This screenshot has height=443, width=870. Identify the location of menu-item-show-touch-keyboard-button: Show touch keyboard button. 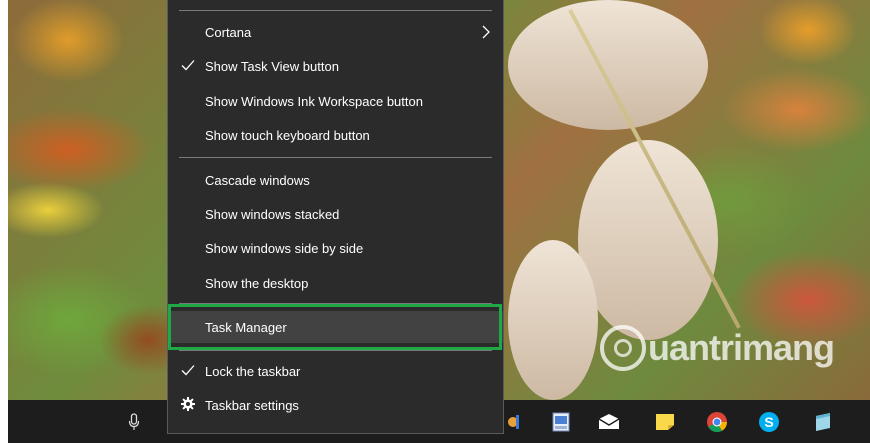
(335, 135).